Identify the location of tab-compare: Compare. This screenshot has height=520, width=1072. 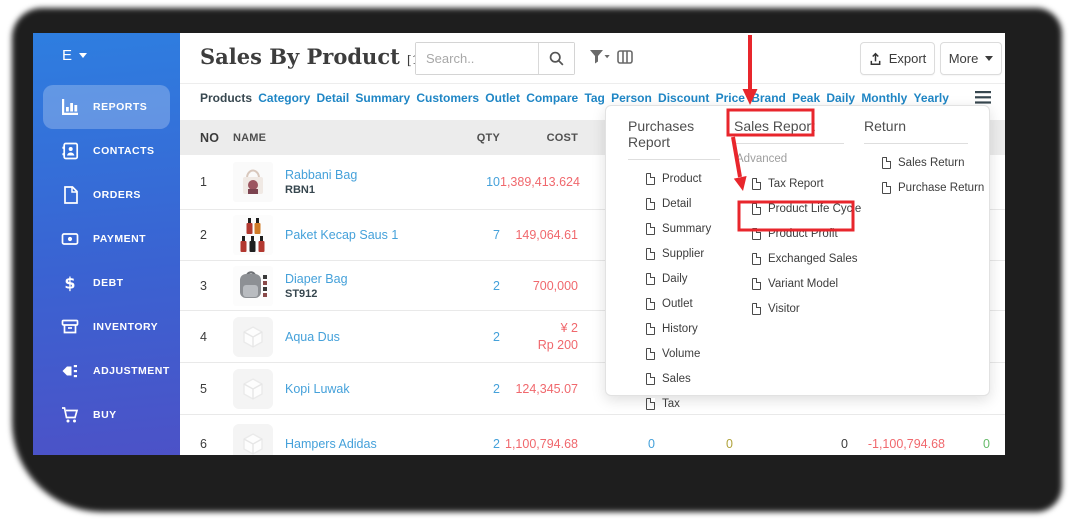
(552, 105).